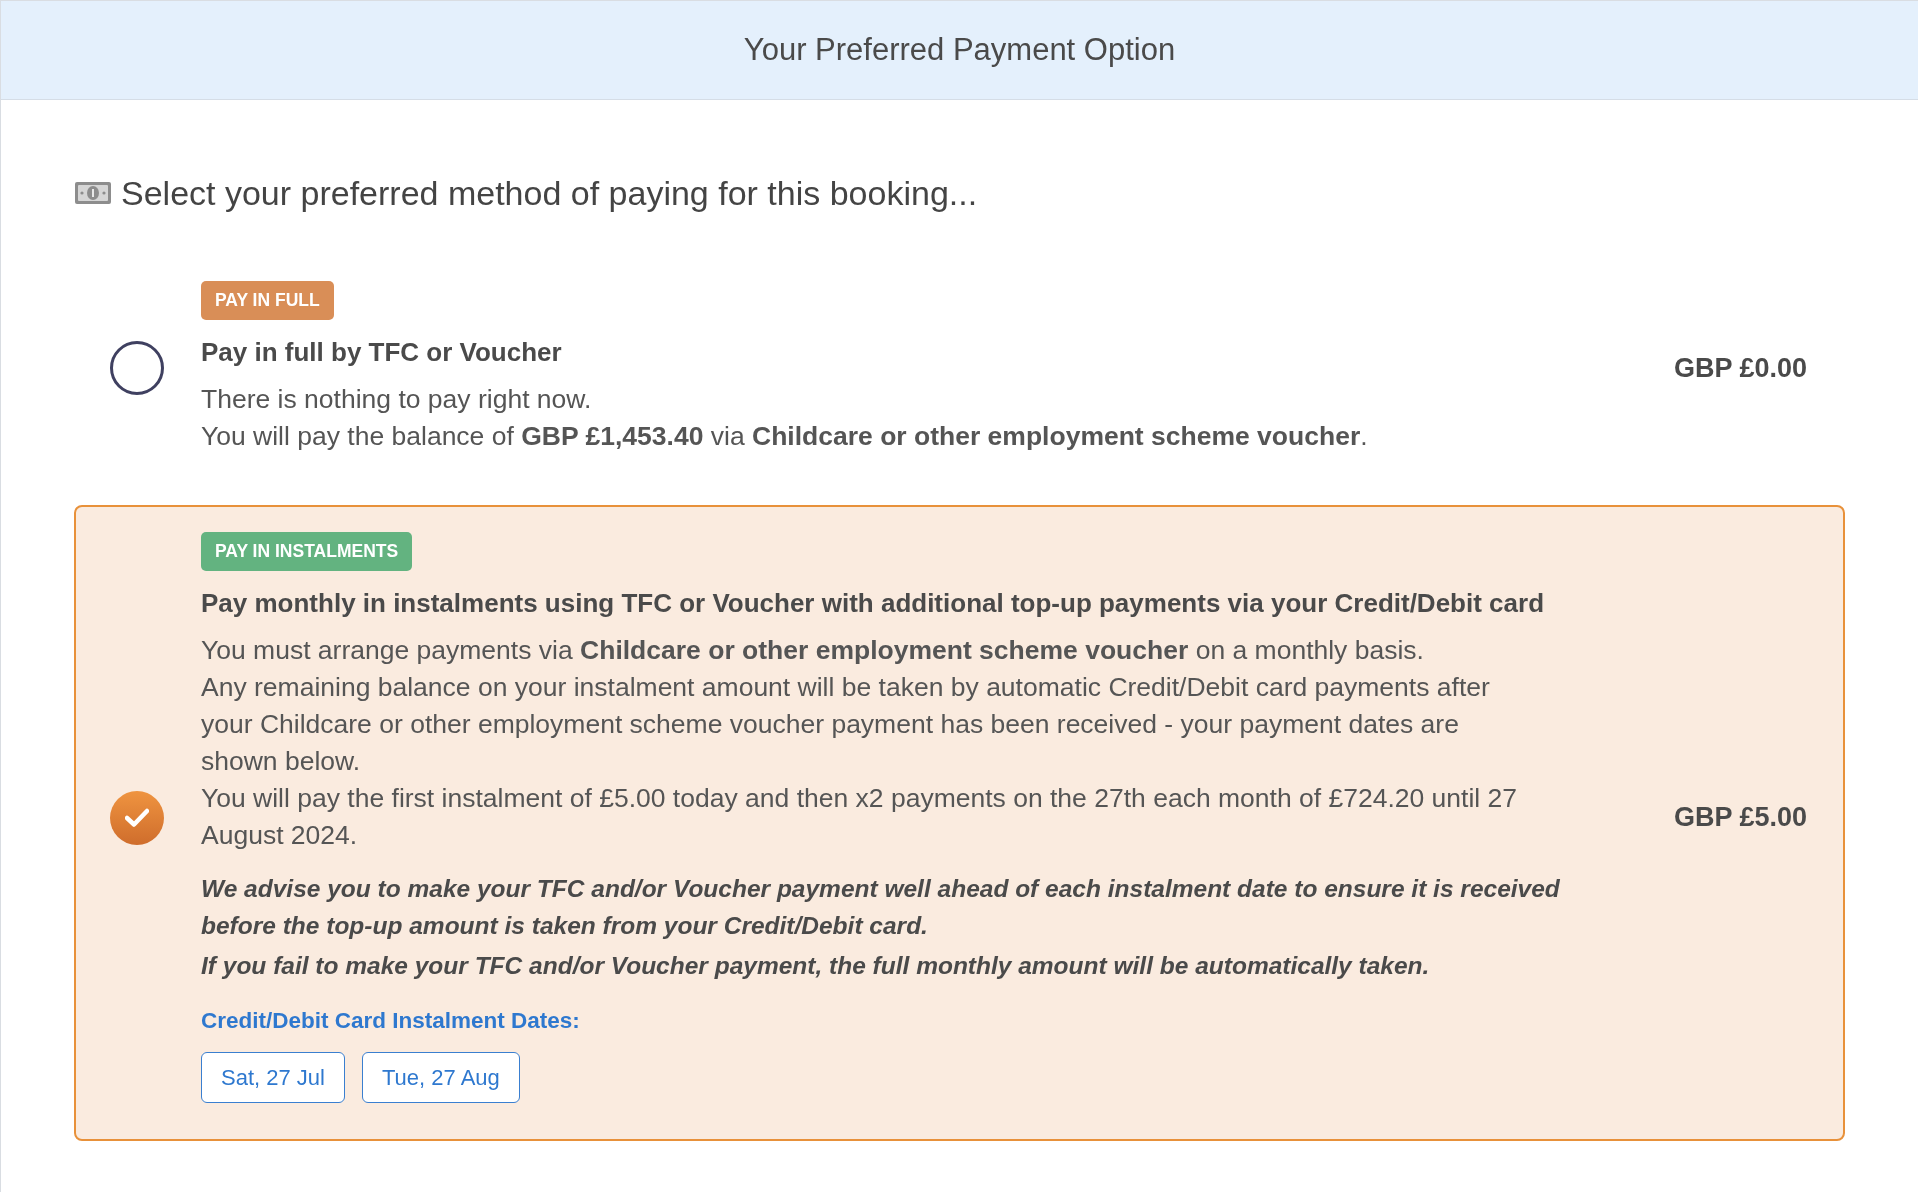 The height and width of the screenshot is (1192, 1918). What do you see at coordinates (397, 399) in the screenshot?
I see `option-text: There is nothing to pay right now.` at bounding box center [397, 399].